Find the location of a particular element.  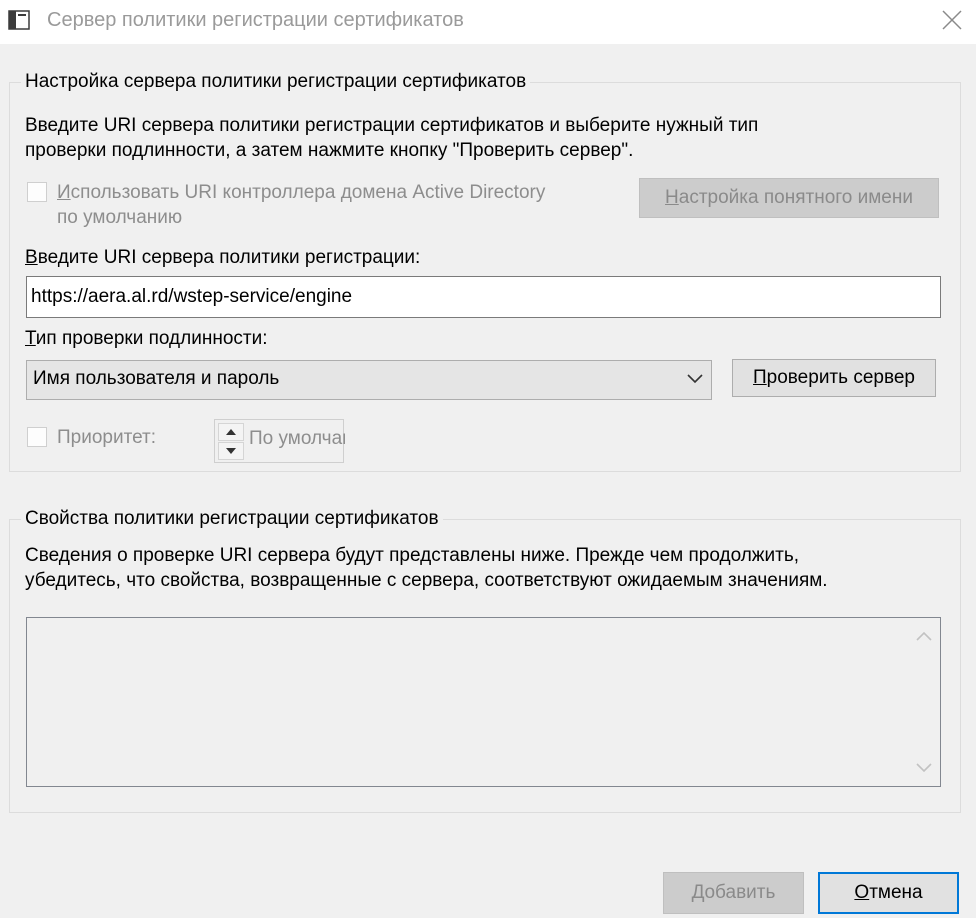

priority-spinner: По умолчанию is located at coordinates (279, 441).